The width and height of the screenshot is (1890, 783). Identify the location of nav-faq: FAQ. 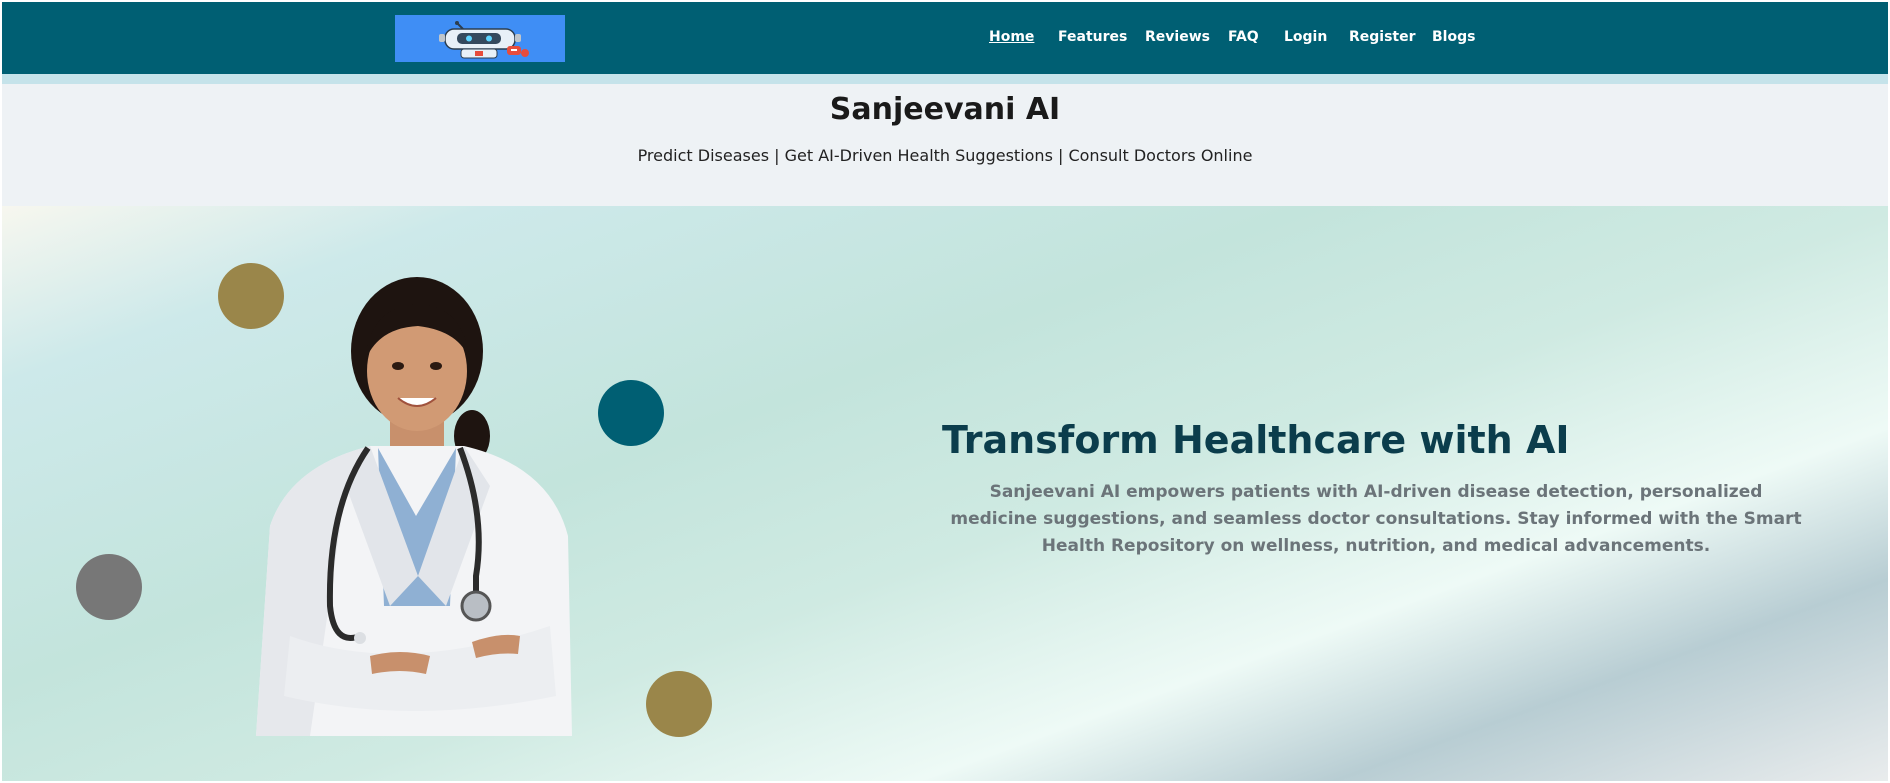
(1243, 37).